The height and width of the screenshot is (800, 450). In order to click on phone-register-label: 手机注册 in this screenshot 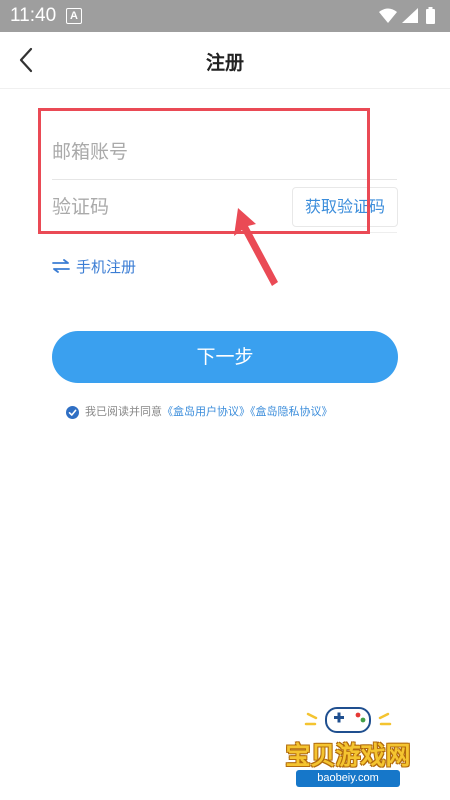, I will do `click(106, 267)`.